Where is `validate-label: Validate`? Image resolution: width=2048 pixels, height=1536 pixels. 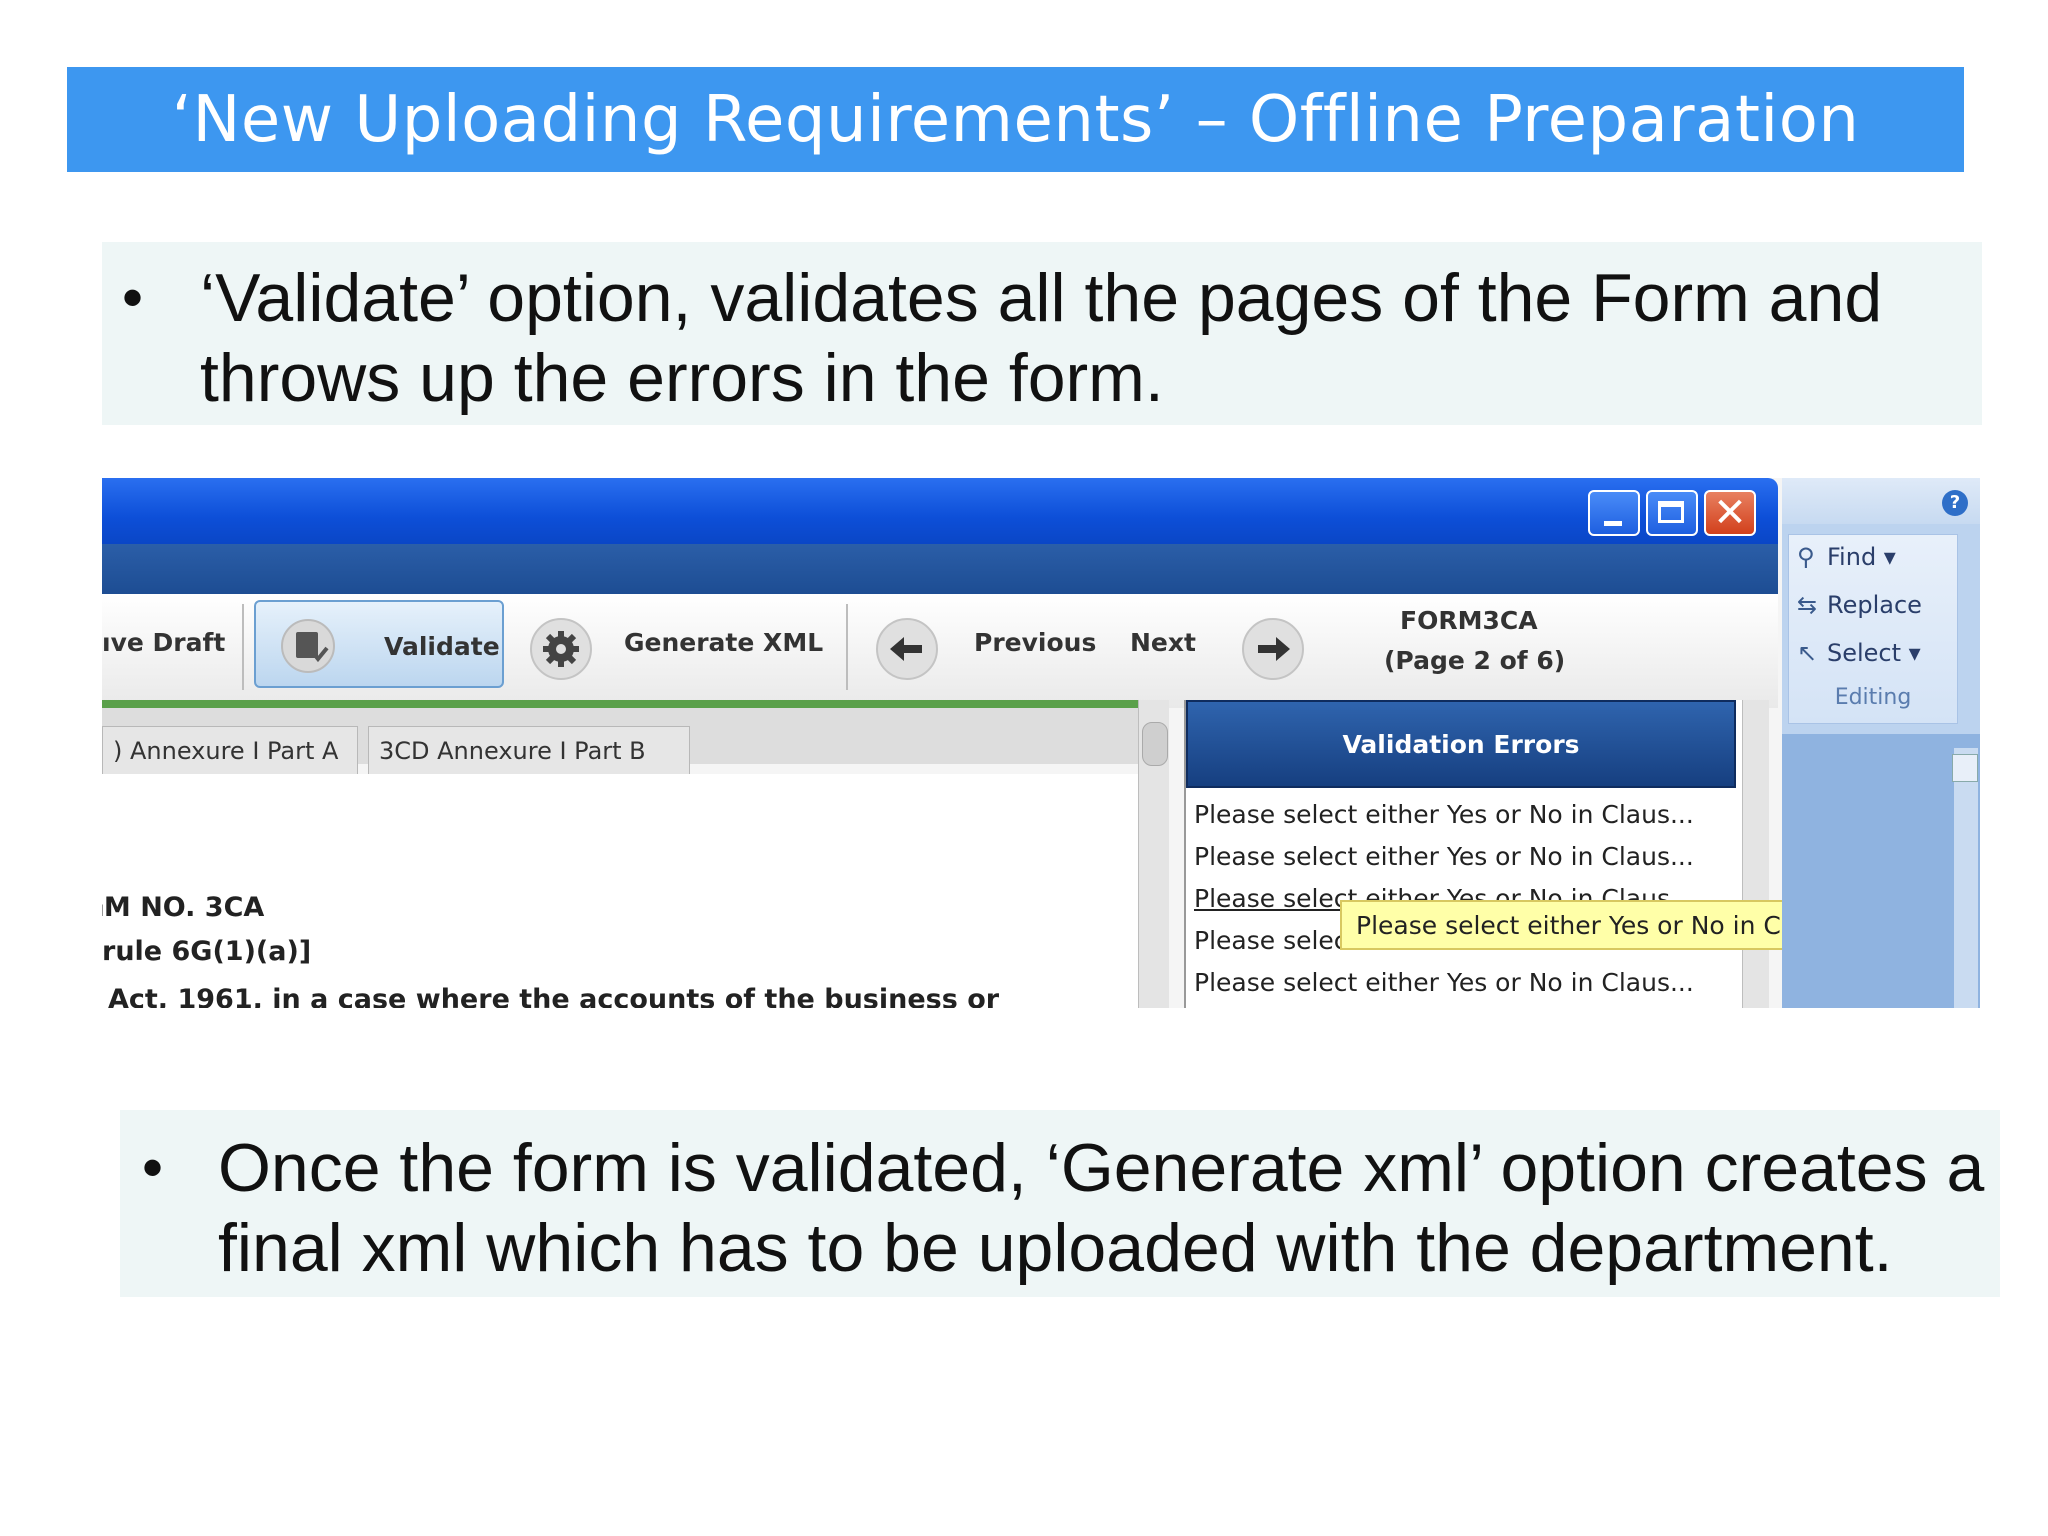
validate-label: Validate is located at coordinates (442, 646).